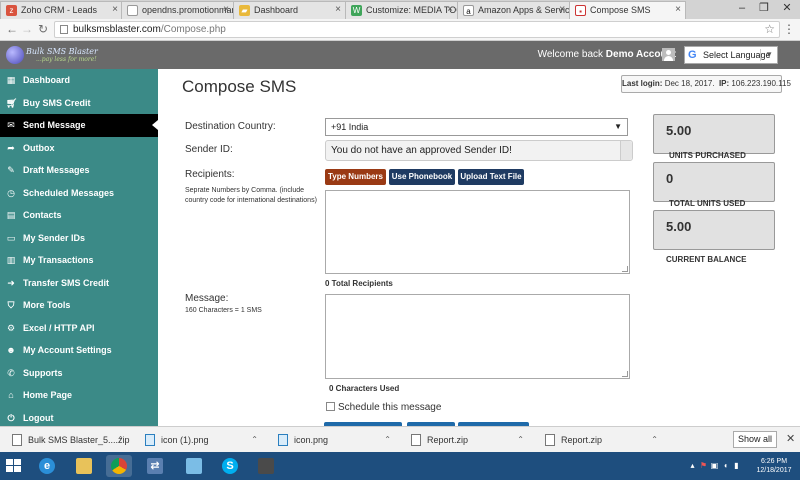 Image resolution: width=800 pixels, height=480 pixels. I want to click on volume-icon: ◖, so click(725, 465).